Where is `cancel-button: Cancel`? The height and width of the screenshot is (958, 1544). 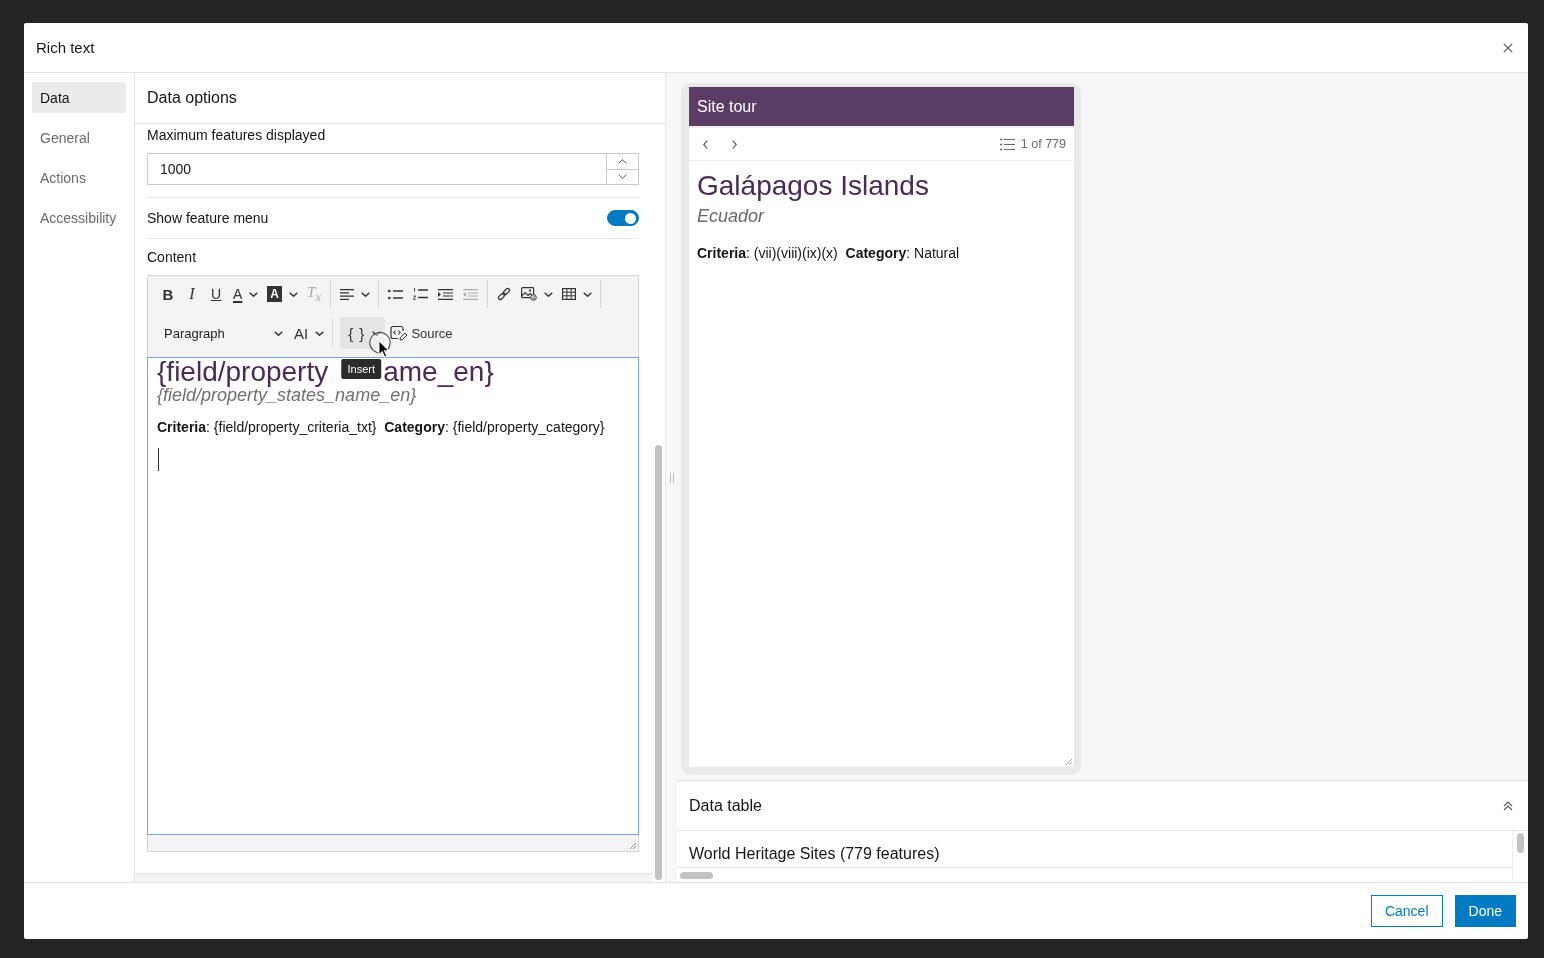 cancel-button: Cancel is located at coordinates (1406, 911).